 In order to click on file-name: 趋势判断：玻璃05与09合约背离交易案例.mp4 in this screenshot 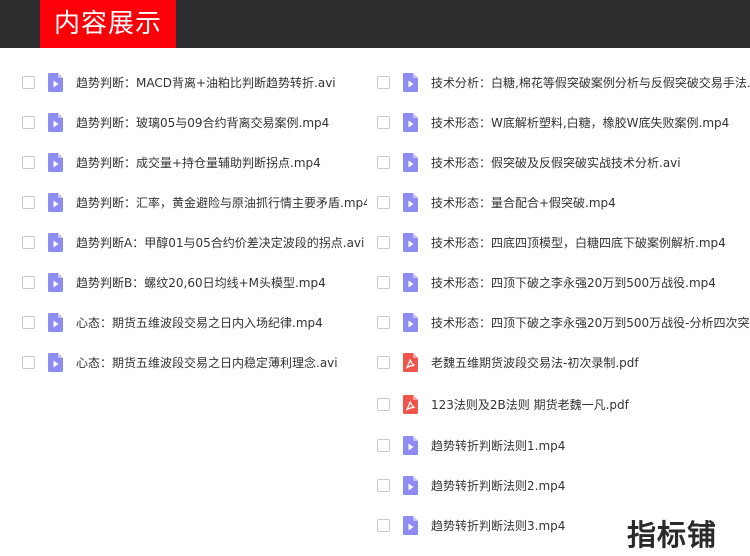, I will do `click(202, 123)`.